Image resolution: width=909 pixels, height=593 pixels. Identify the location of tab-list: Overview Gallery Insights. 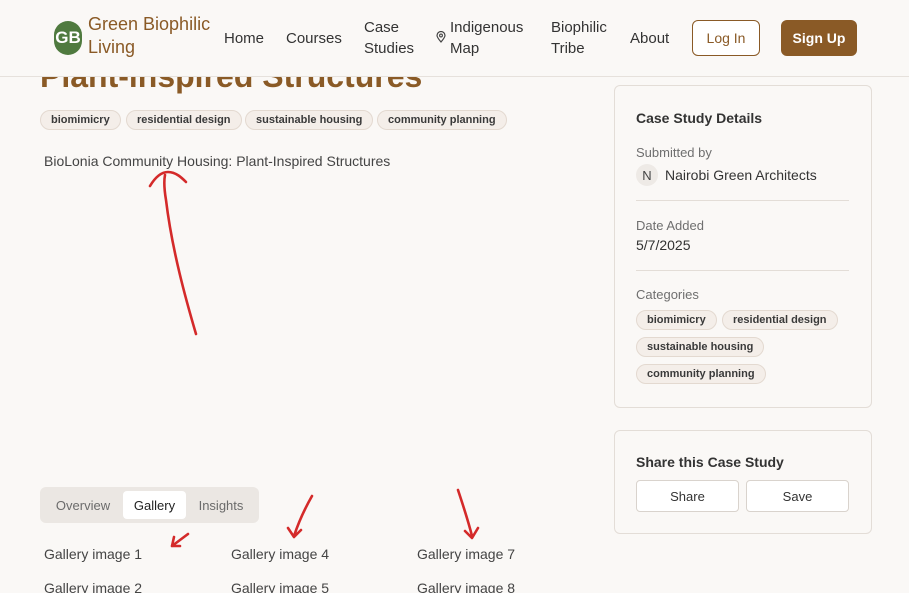
(149, 505).